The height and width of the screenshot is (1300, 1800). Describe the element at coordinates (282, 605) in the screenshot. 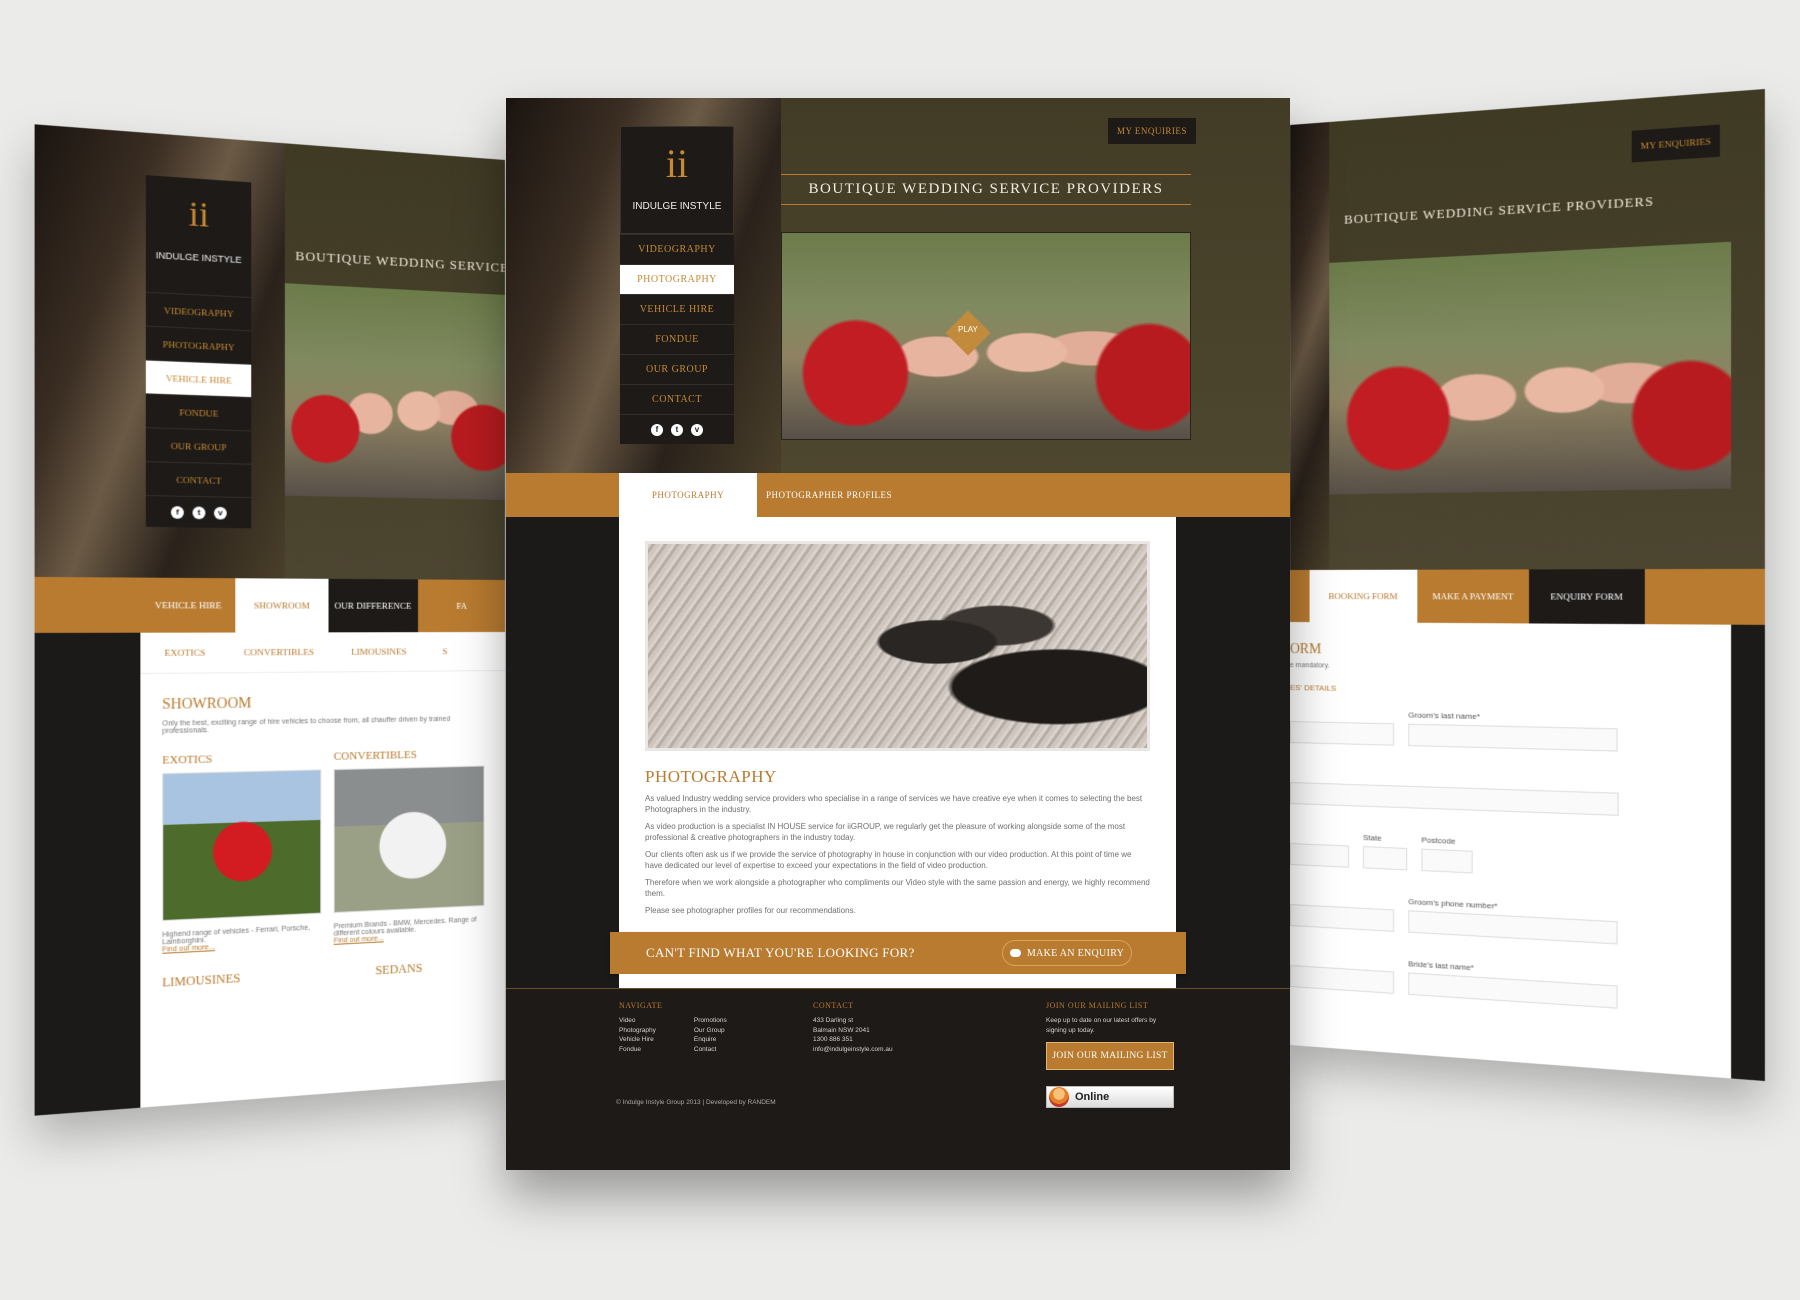

I see `tab-showroom: SHOWROOM` at that location.